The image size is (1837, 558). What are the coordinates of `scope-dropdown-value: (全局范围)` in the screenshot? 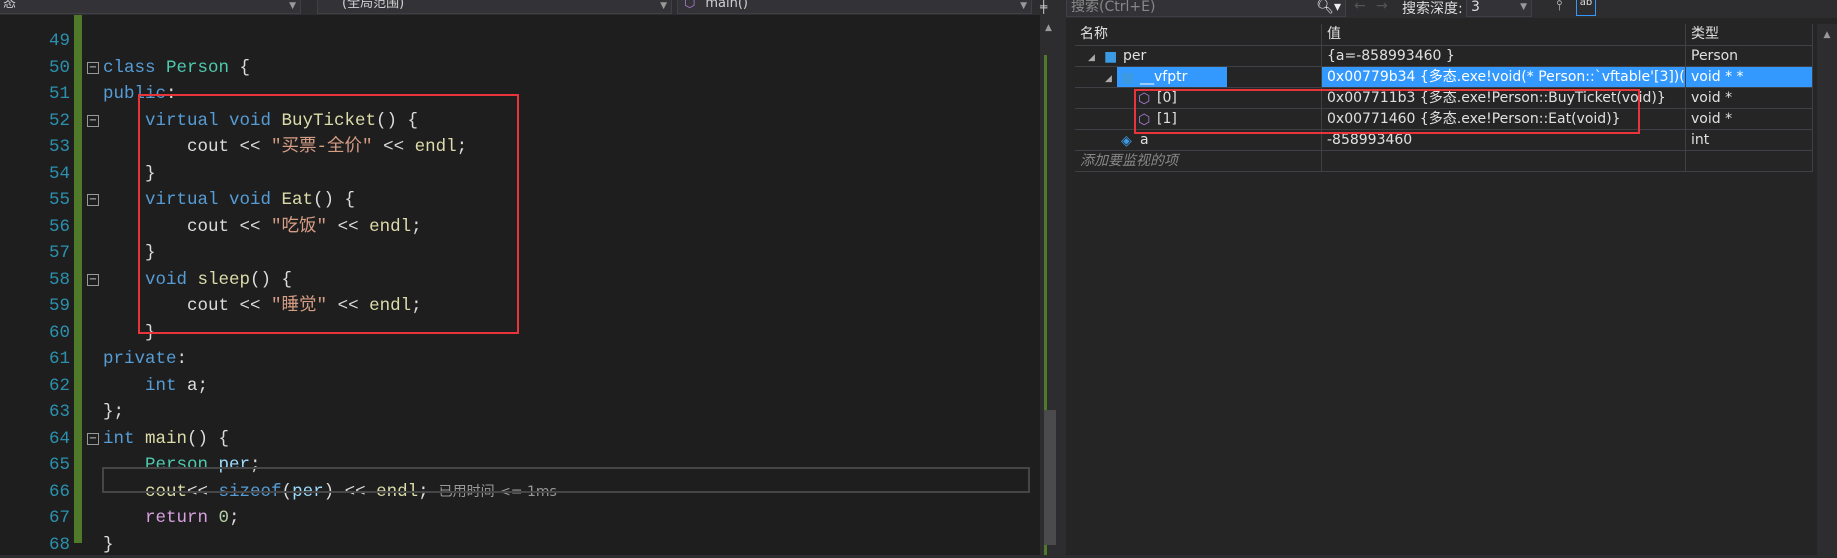 It's located at (373, 5).